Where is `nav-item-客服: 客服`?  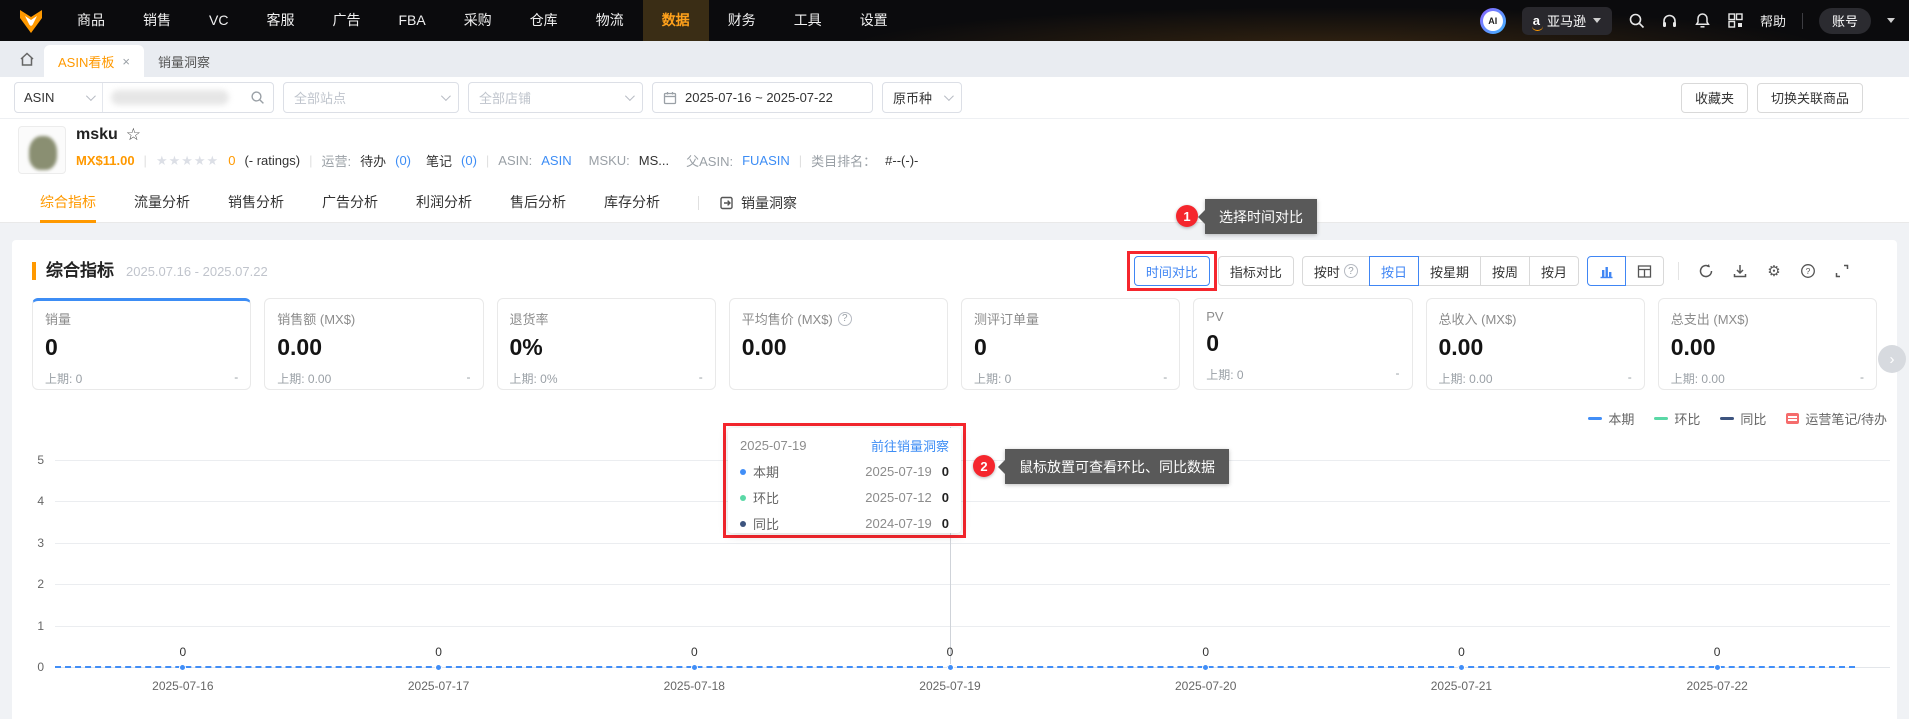
nav-item-客服: 客服 is located at coordinates (280, 20).